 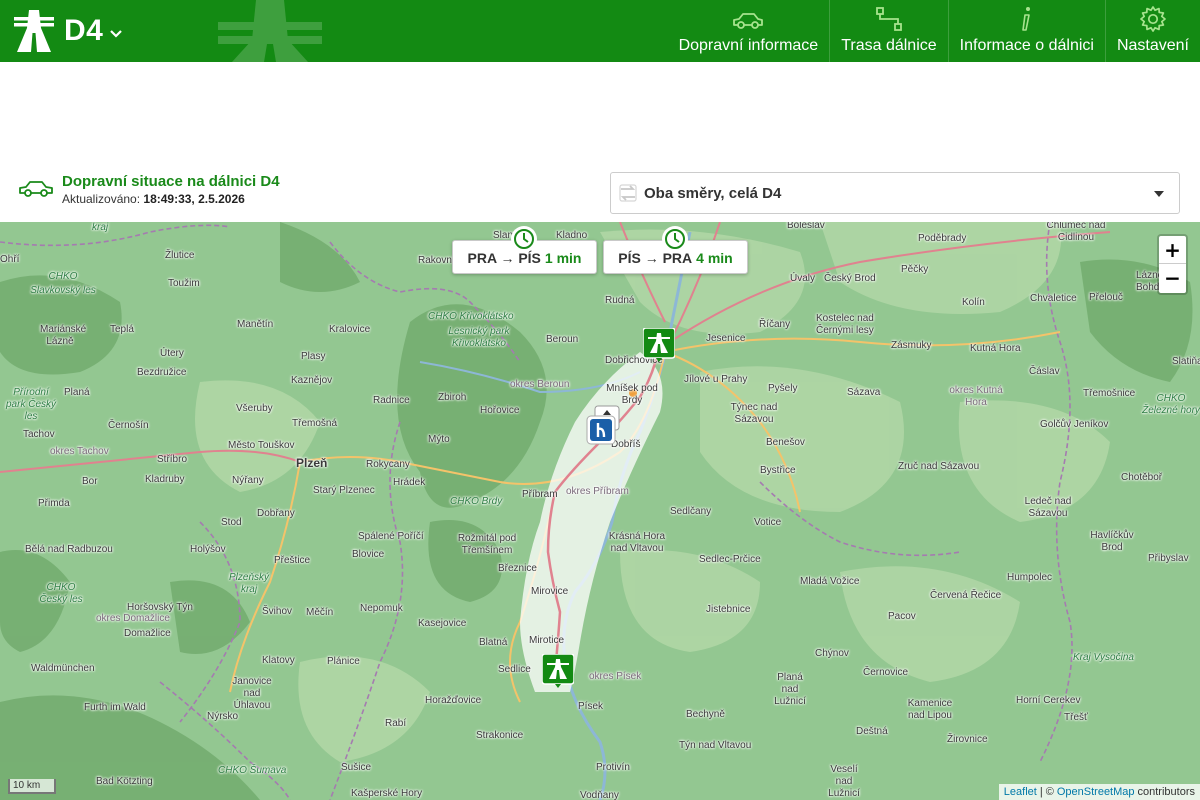 What do you see at coordinates (172, 353) in the screenshot?
I see `place-label: Útery` at bounding box center [172, 353].